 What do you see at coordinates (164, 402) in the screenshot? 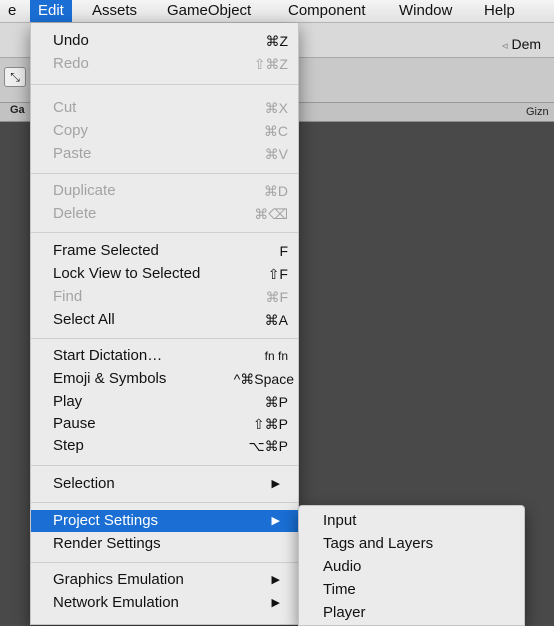
I see `menu-item-play: Play ⌘P` at bounding box center [164, 402].